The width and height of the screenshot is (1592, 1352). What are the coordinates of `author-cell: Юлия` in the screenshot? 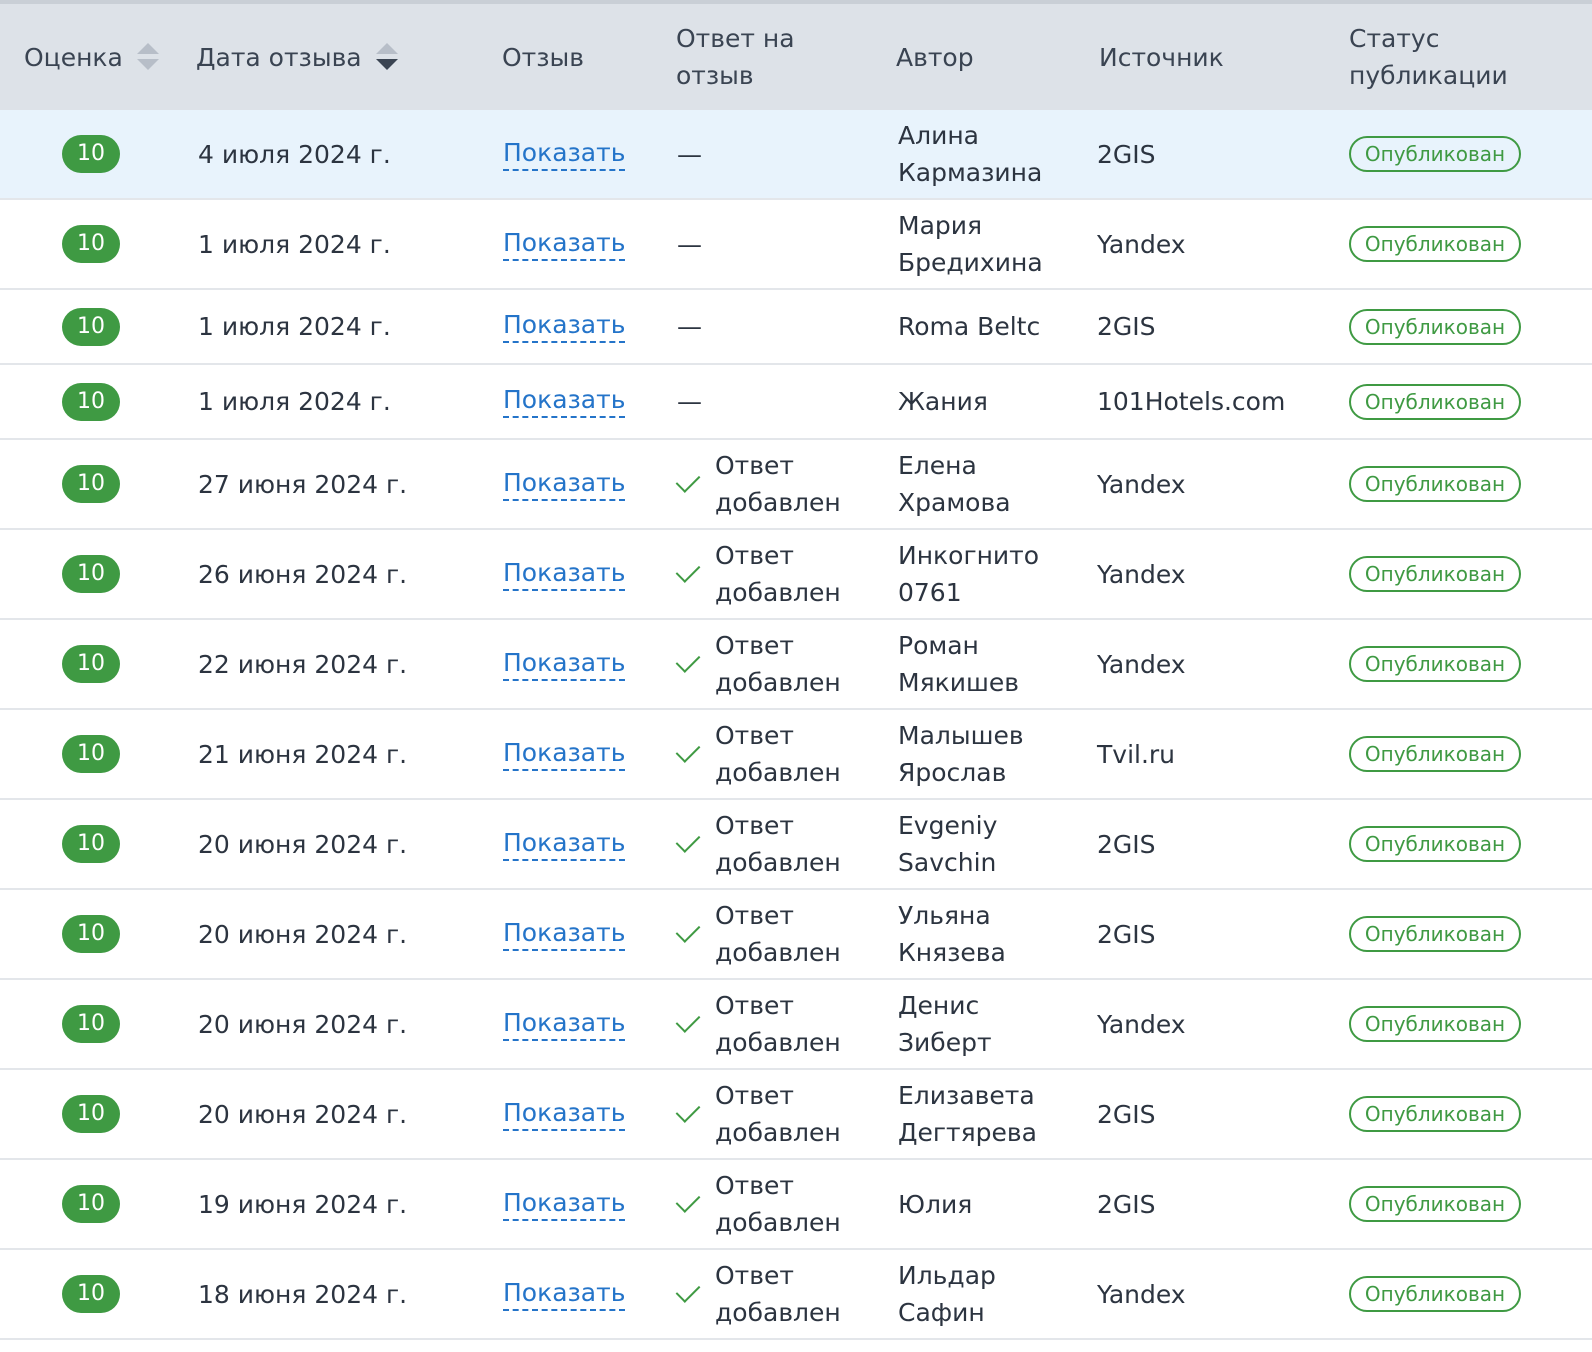 It's located at (935, 1204).